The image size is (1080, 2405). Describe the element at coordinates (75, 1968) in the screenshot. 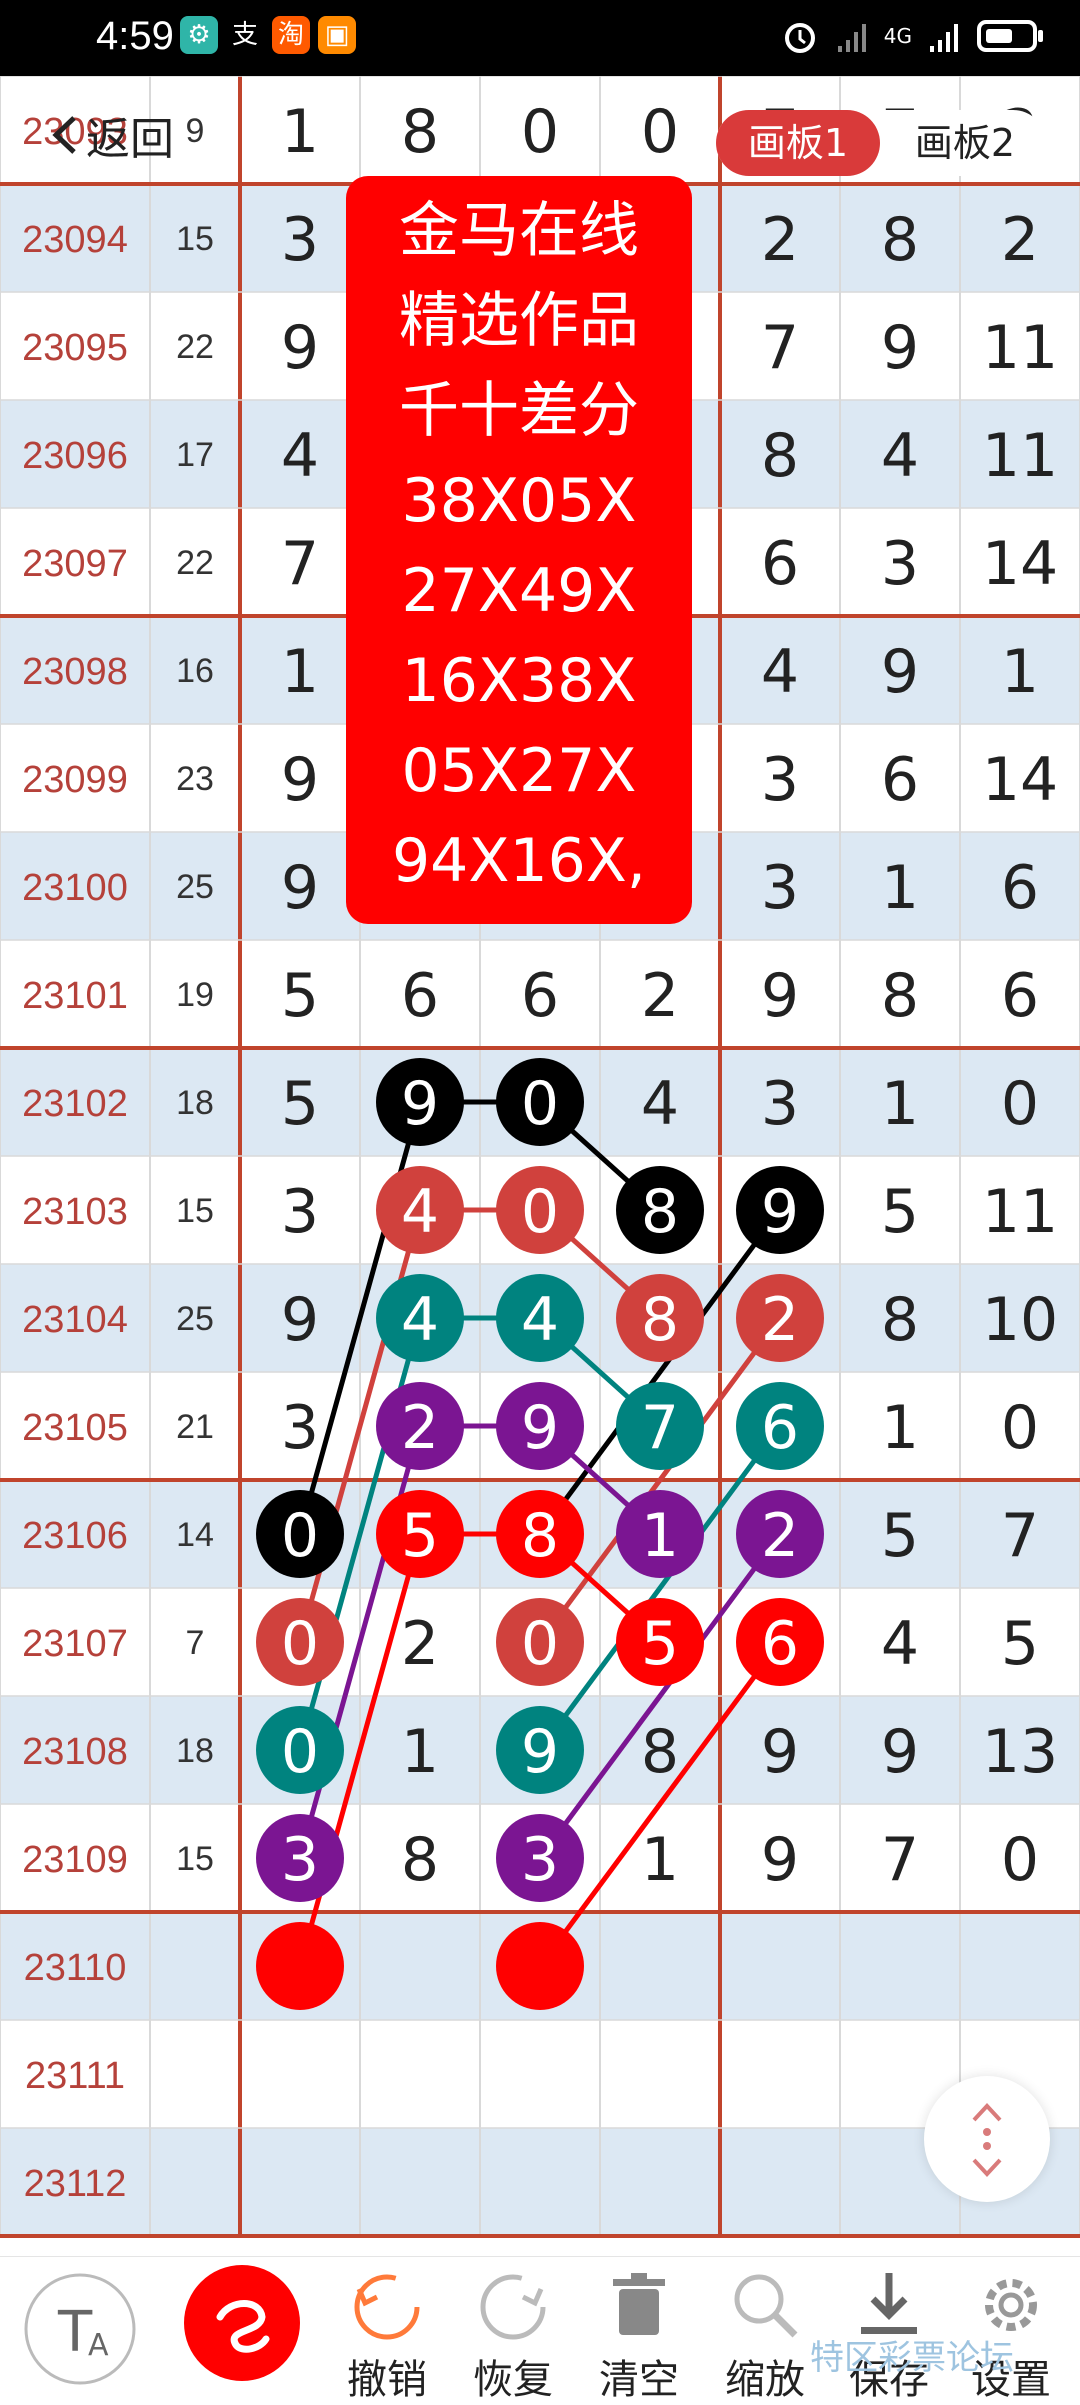

I see `row-id: 23110` at that location.